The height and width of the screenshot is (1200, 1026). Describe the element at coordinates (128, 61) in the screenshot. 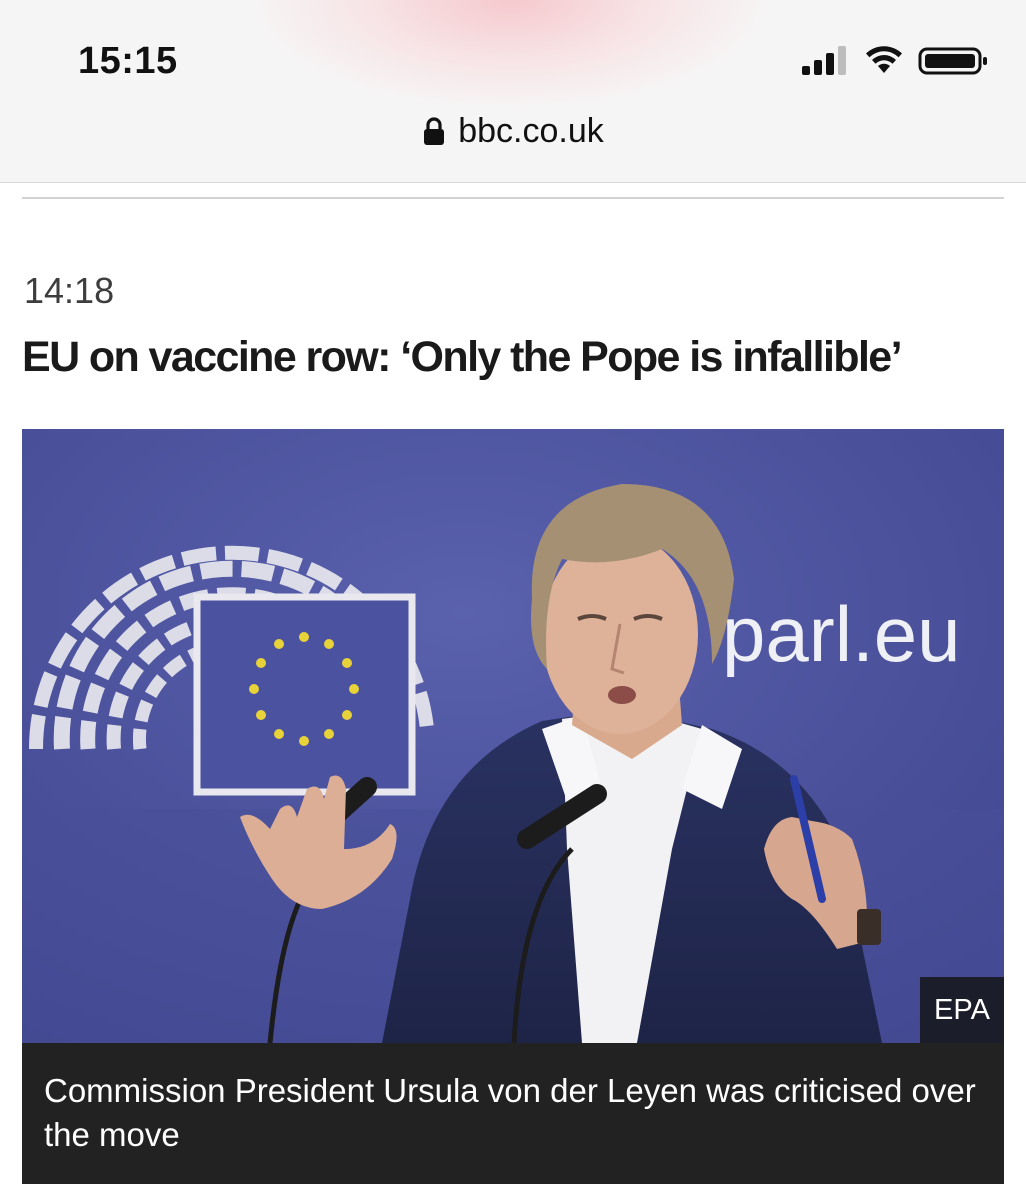

I see `status-time: 15:15` at that location.